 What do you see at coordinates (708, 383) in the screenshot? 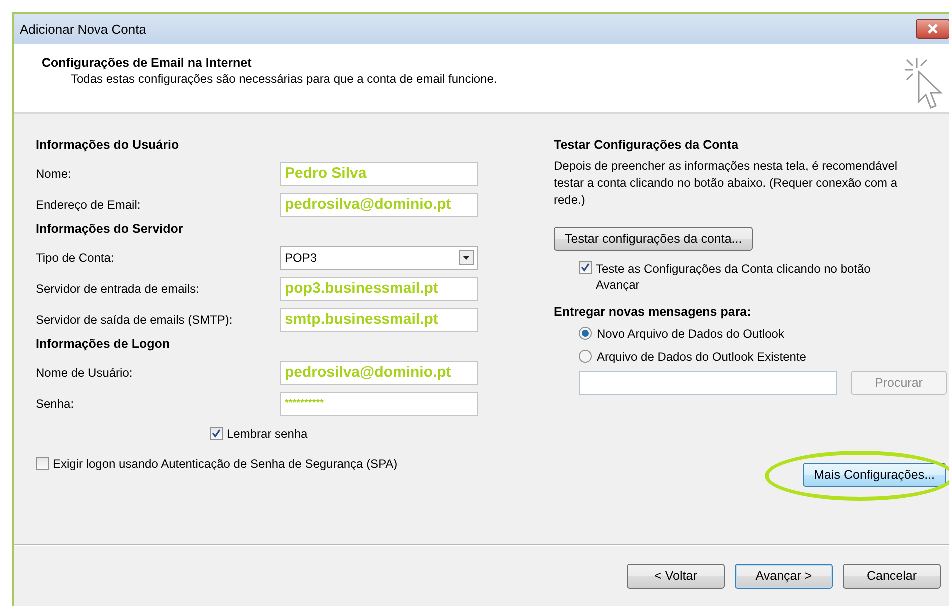
I see `input-field` at bounding box center [708, 383].